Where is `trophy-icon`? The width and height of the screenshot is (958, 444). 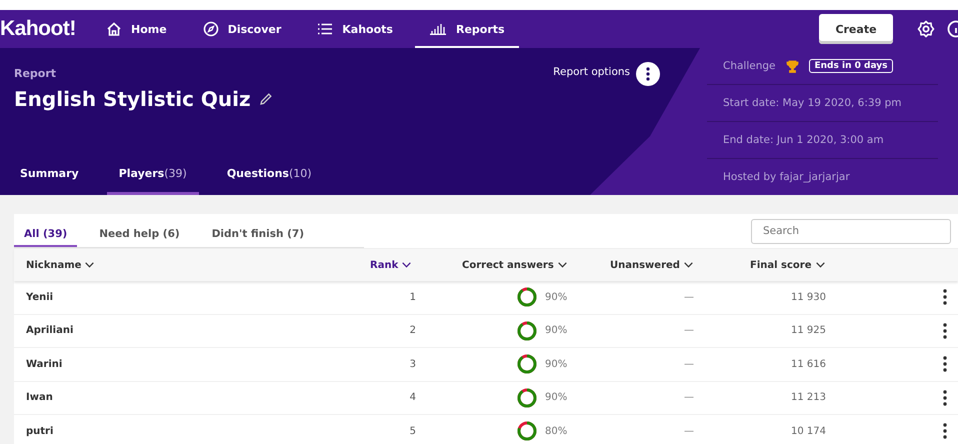 trophy-icon is located at coordinates (792, 66).